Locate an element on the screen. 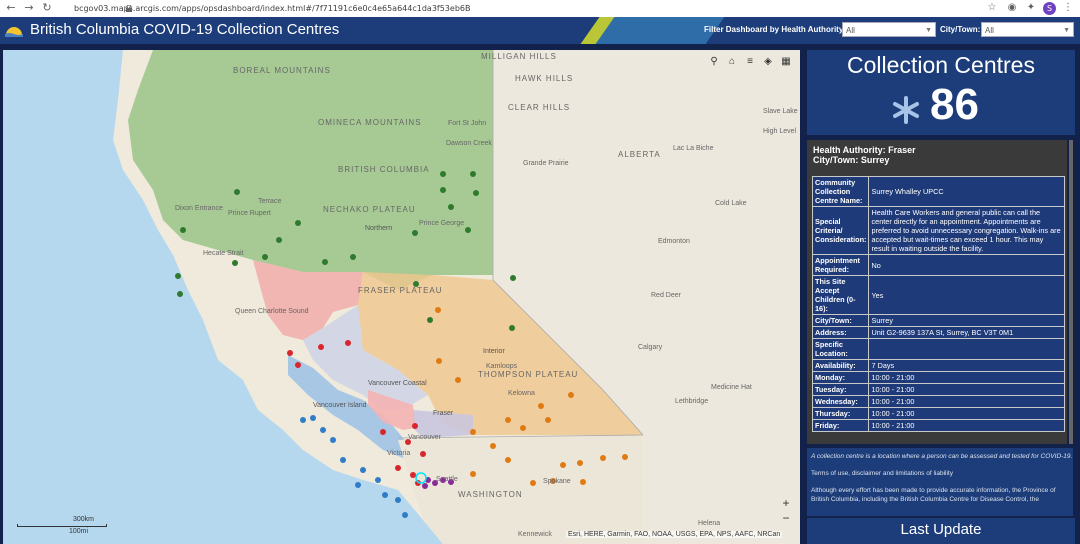  grid-icon: ▦ is located at coordinates (786, 62).